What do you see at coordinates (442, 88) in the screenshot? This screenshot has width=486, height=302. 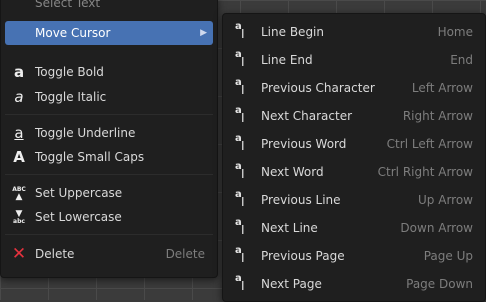 I see `submenu-item-shortcut: Left Arrow` at bounding box center [442, 88].